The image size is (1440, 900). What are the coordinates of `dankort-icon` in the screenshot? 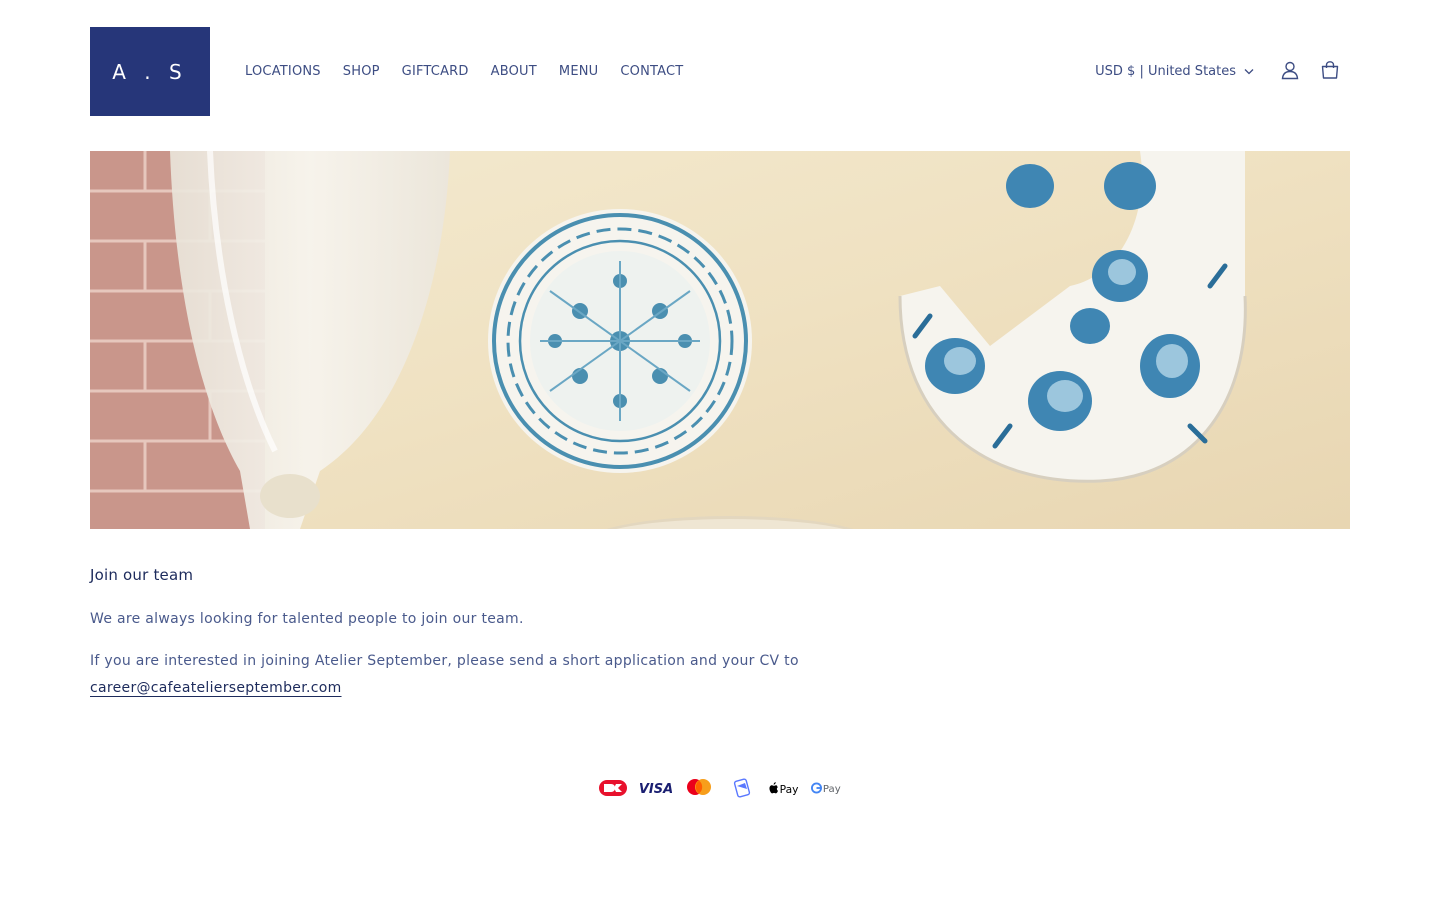 It's located at (612, 788).